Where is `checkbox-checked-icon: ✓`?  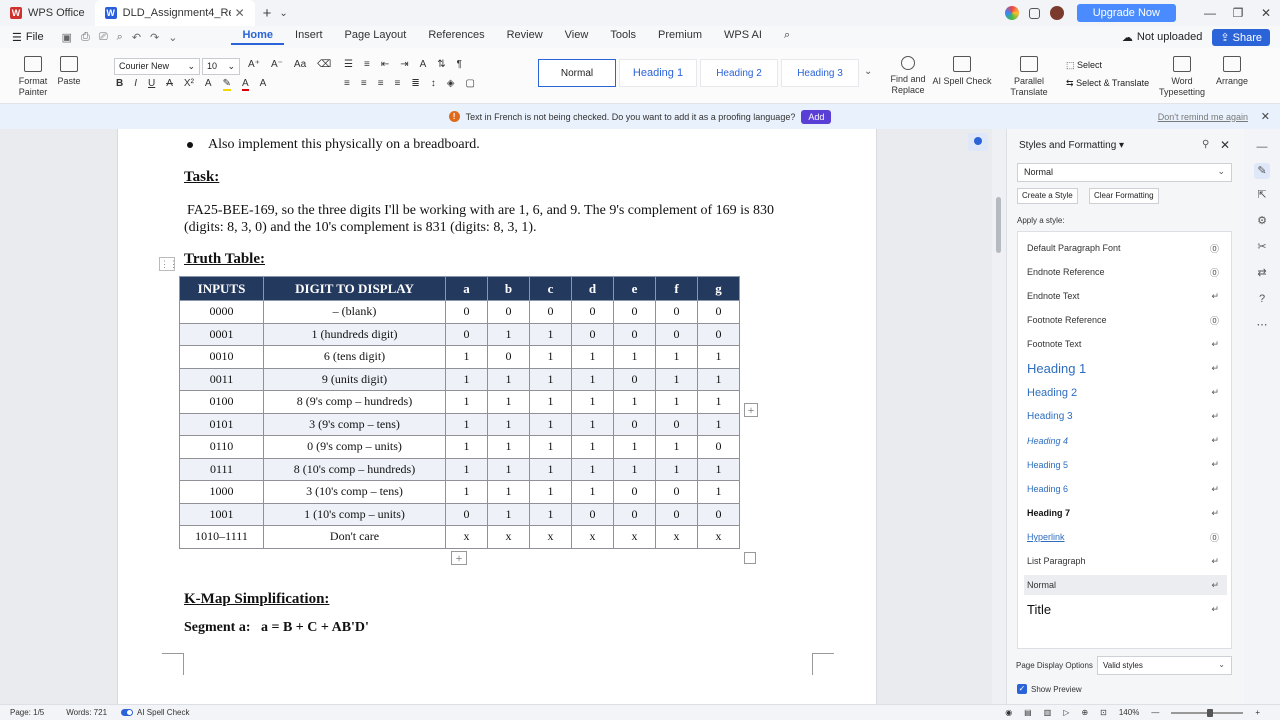 checkbox-checked-icon: ✓ is located at coordinates (1022, 689).